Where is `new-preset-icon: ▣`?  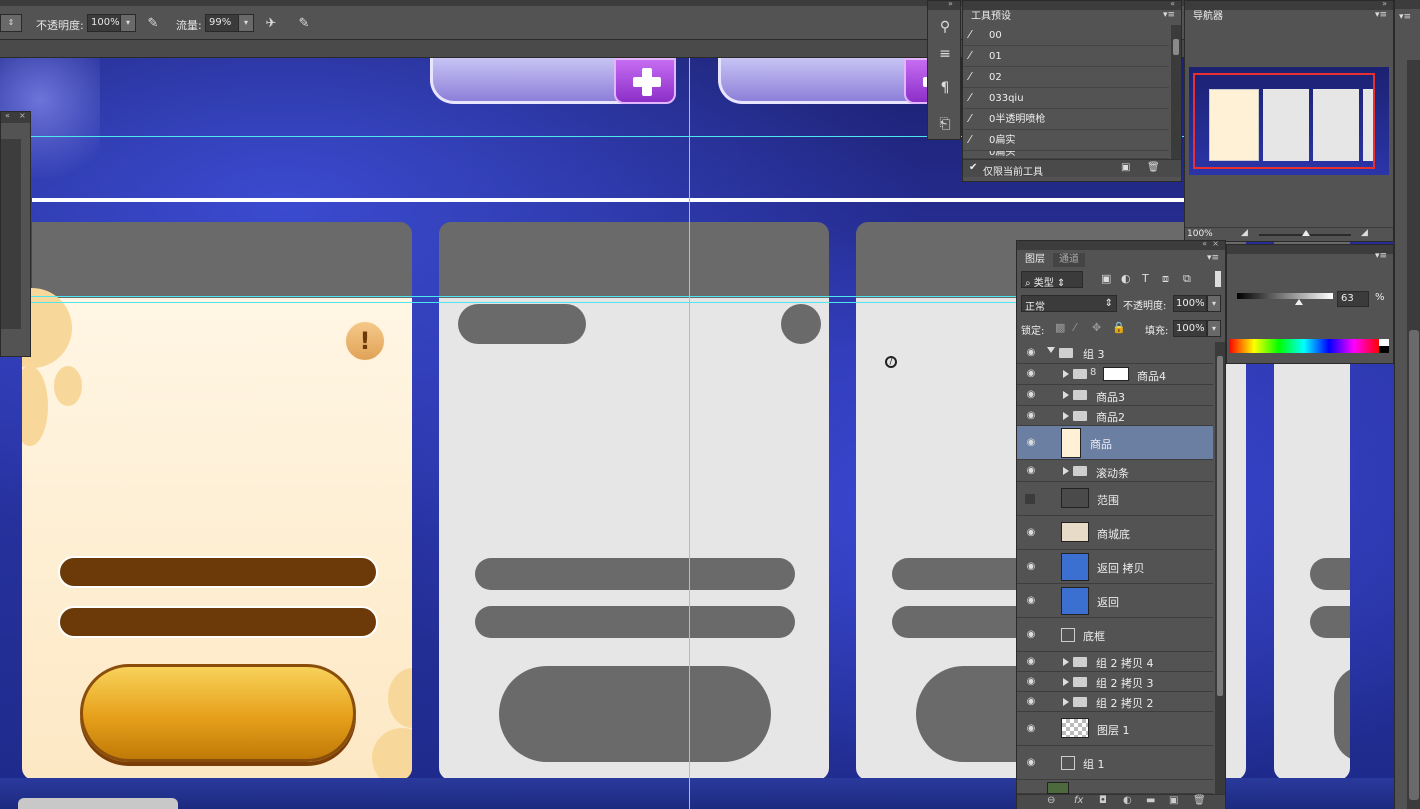 new-preset-icon: ▣ is located at coordinates (1125, 167).